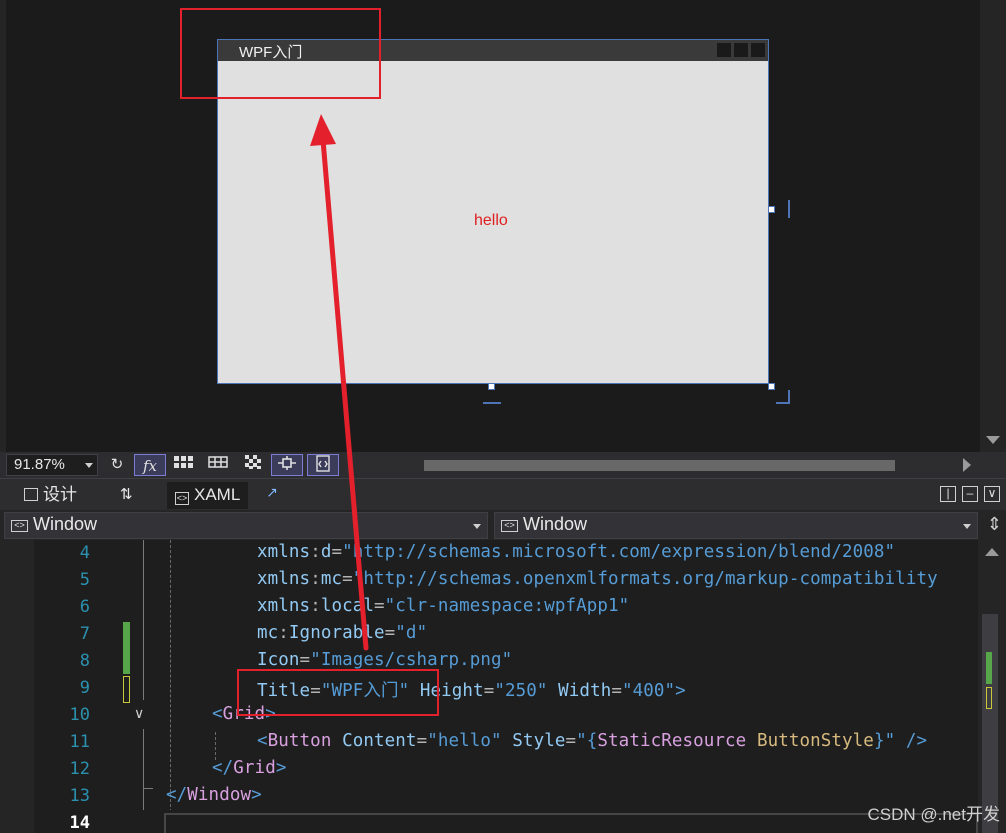 This screenshot has height=833, width=1006. What do you see at coordinates (989, 668) in the screenshot?
I see `change-overview-marker` at bounding box center [989, 668].